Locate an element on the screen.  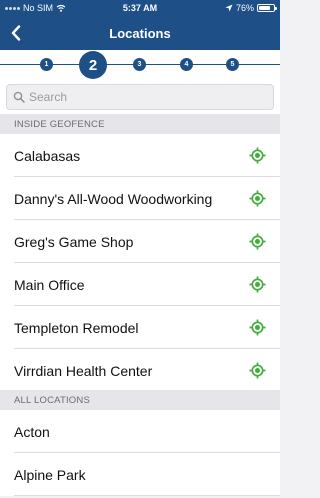
location-row-dannys-all-wood-woodworking: Danny's All-Wood Woodworking is located at coordinates (140, 198).